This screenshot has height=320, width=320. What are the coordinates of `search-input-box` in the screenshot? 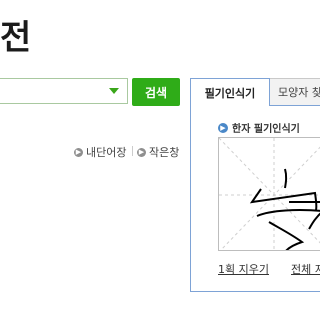 It's located at (64, 91).